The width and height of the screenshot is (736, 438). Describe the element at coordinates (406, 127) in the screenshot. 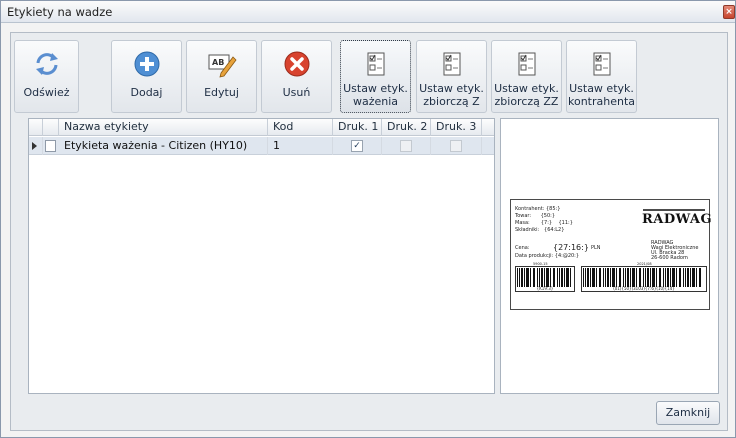

I see `column-header-druk2: Druk. 2` at that location.